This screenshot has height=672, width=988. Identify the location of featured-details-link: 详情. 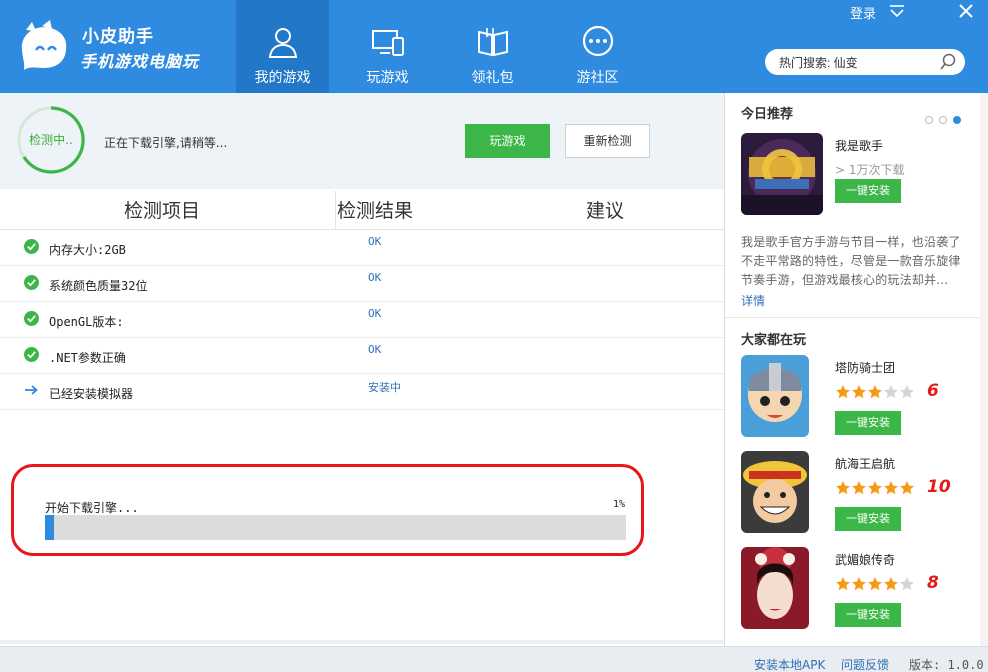
(753, 300).